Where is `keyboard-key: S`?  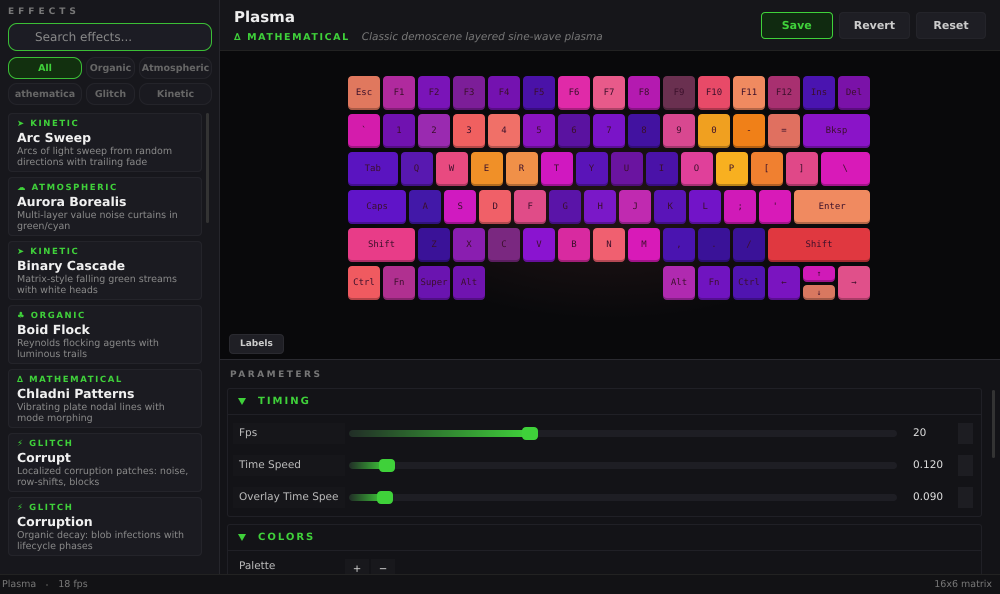 keyboard-key: S is located at coordinates (460, 207).